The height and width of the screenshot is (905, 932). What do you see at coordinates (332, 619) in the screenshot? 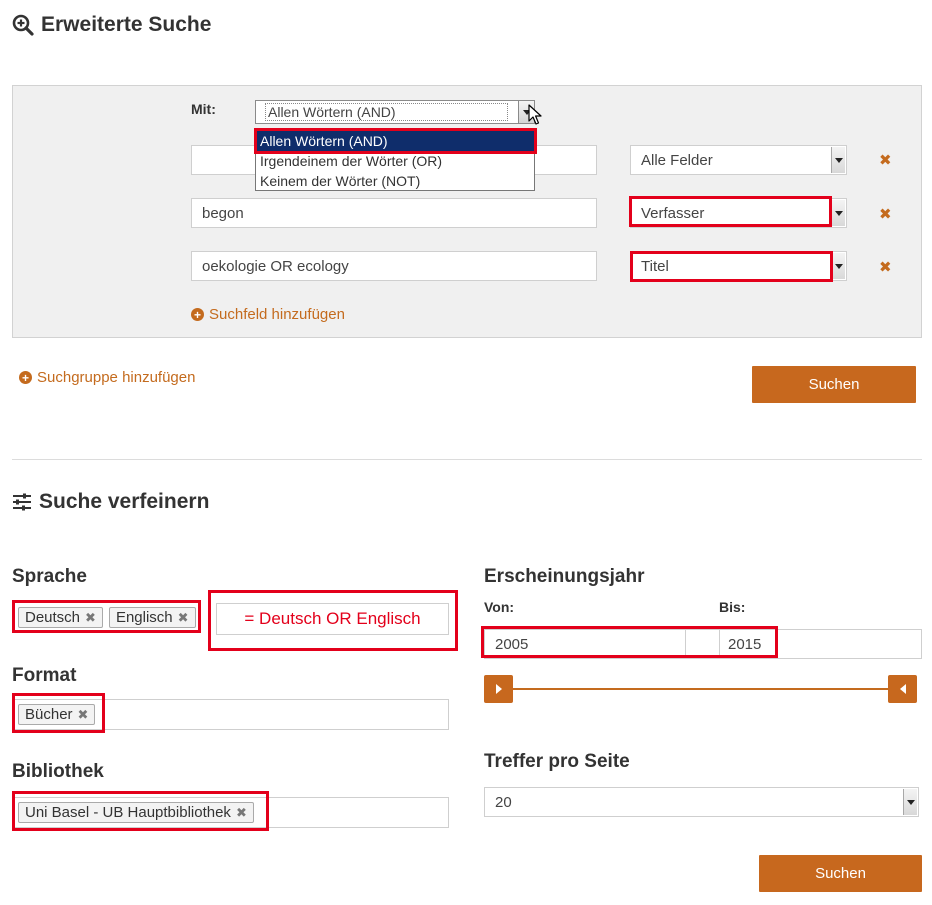
I see `language-note: = Deutsch OR Englisch` at bounding box center [332, 619].